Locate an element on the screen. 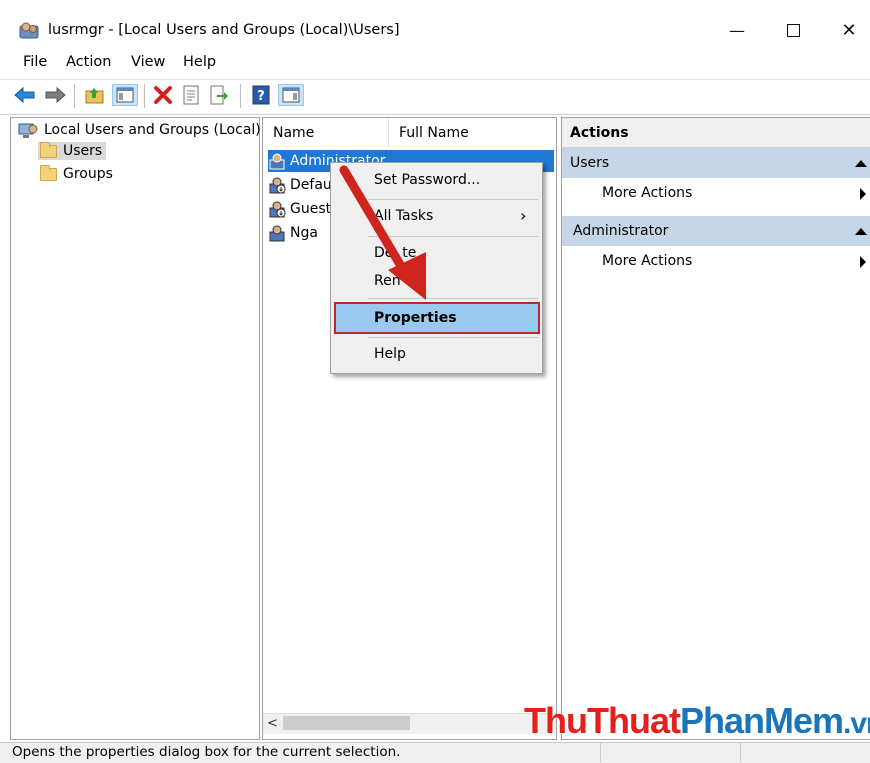 The width and height of the screenshot is (870, 763). actions-section-administrator: Administrator is located at coordinates (716, 231).